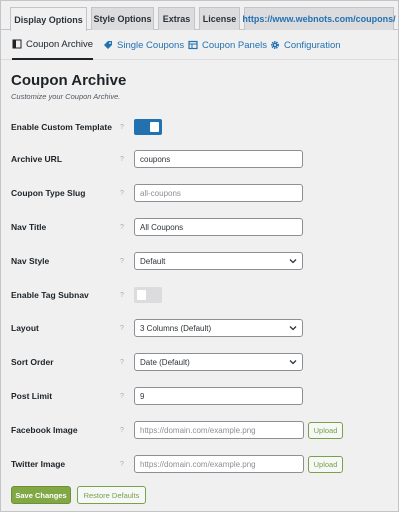 This screenshot has height=512, width=399. I want to click on subtab-label: Coupon Panels, so click(234, 45).